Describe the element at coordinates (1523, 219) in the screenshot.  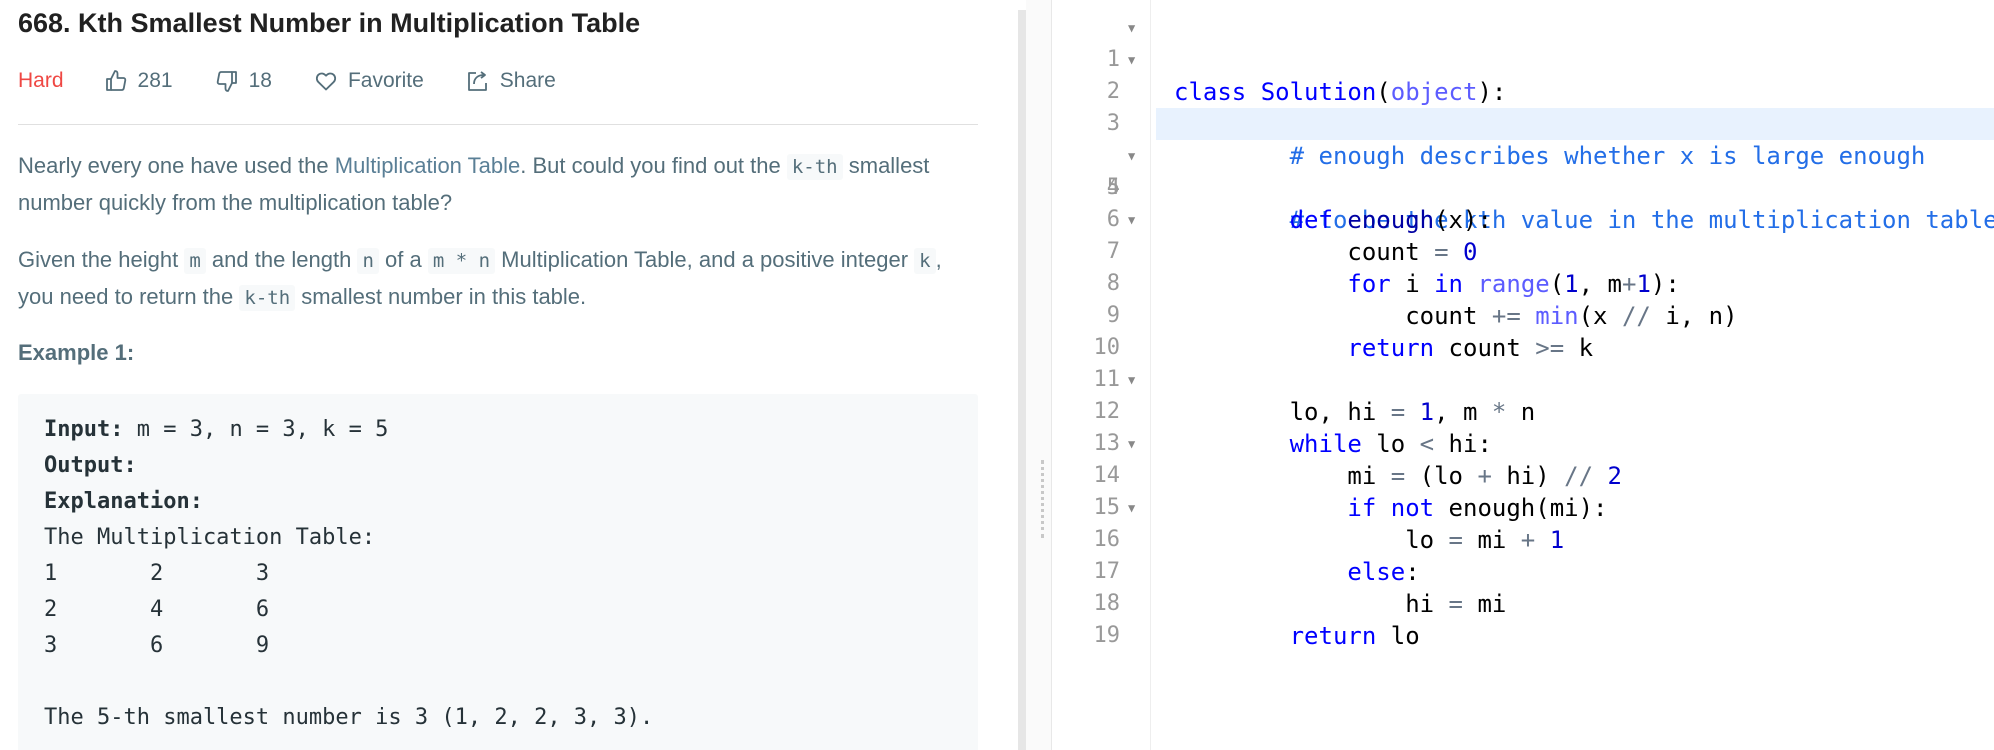
I see `code-line: 6 count = 0` at that location.